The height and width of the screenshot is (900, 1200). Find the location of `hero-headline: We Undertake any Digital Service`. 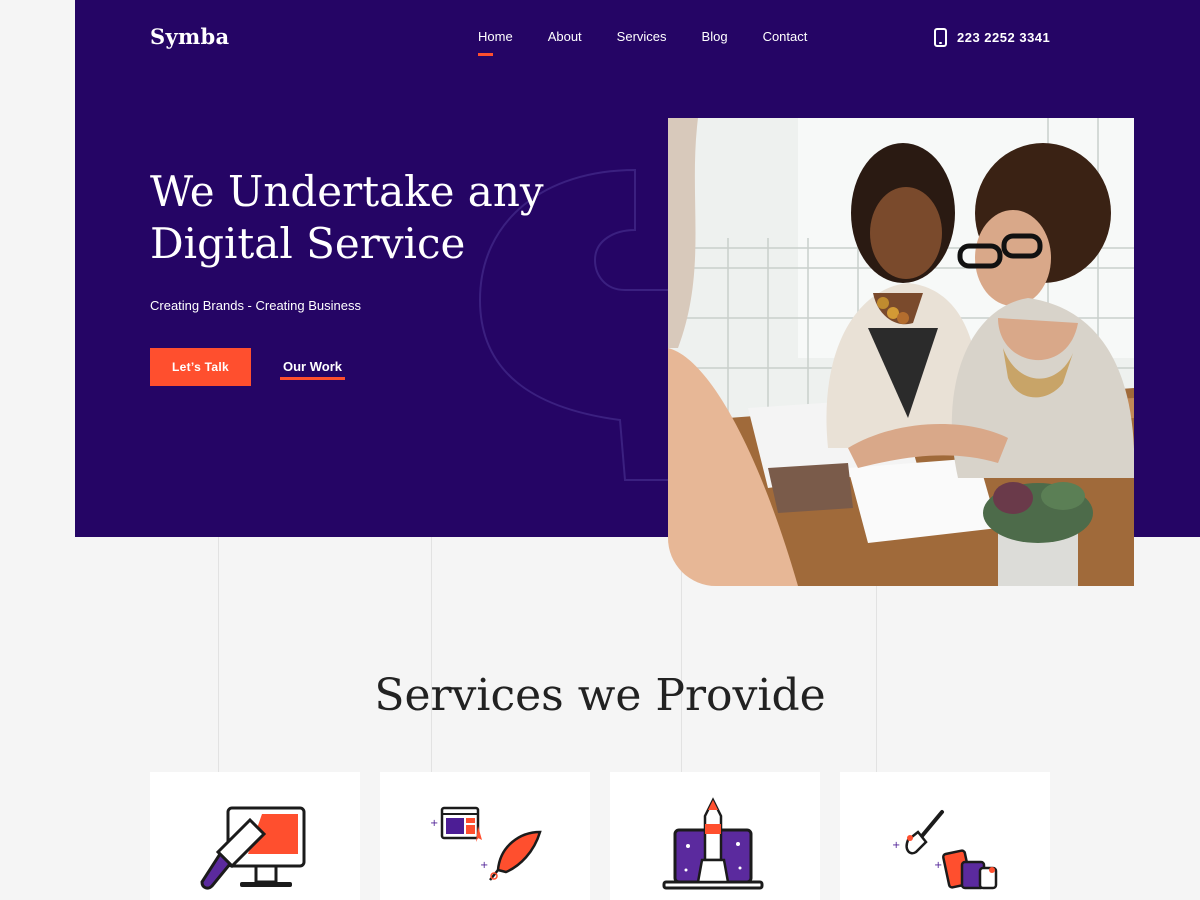

hero-headline: We Undertake any Digital Service is located at coordinates (390, 218).